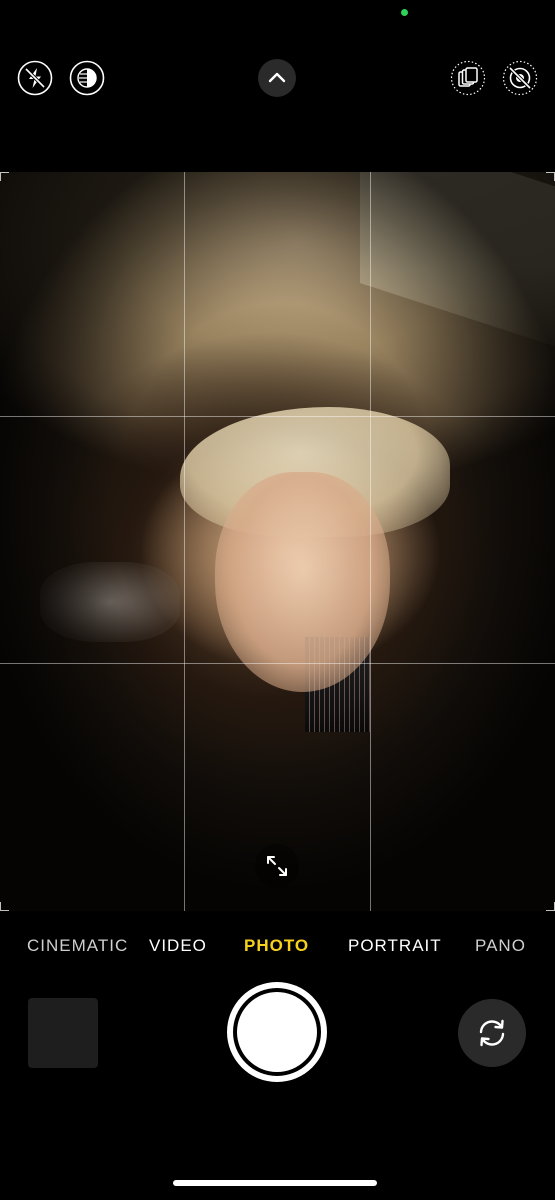 The width and height of the screenshot is (555, 1200). I want to click on photographic-styles-button, so click(520, 78).